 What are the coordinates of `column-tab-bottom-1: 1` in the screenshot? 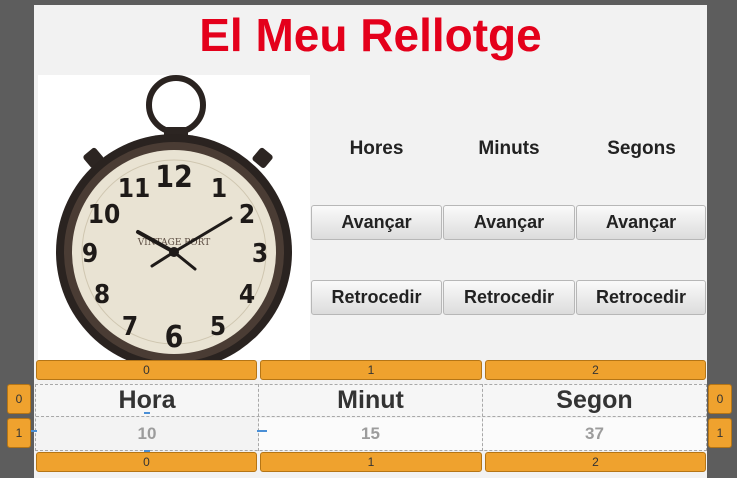 It's located at (371, 462).